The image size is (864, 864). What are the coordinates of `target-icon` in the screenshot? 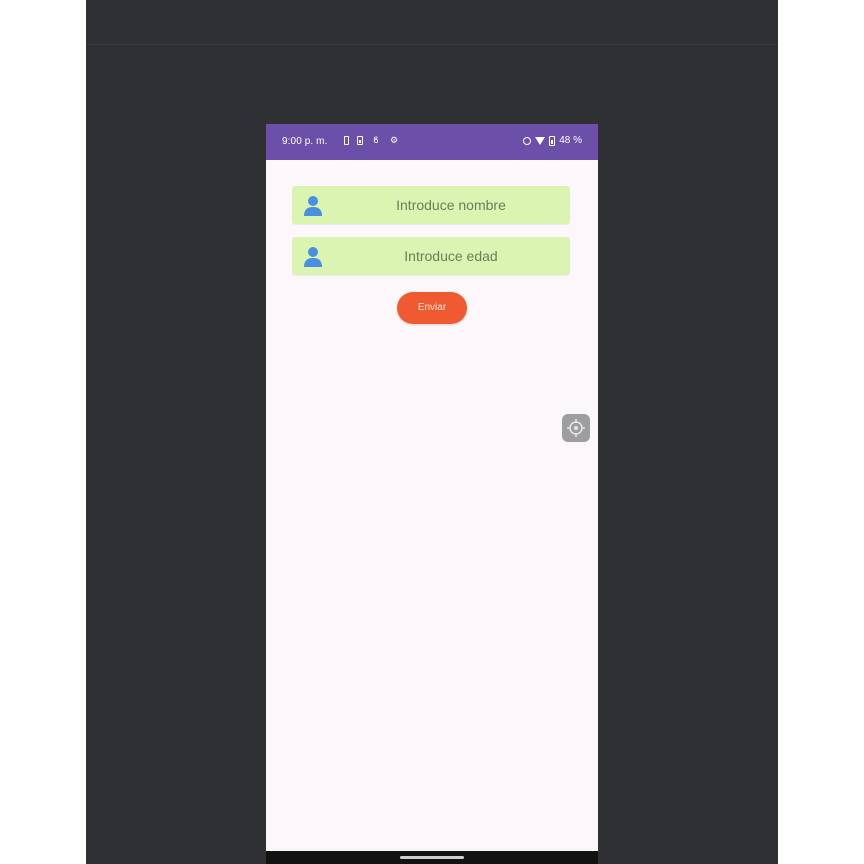 It's located at (576, 428).